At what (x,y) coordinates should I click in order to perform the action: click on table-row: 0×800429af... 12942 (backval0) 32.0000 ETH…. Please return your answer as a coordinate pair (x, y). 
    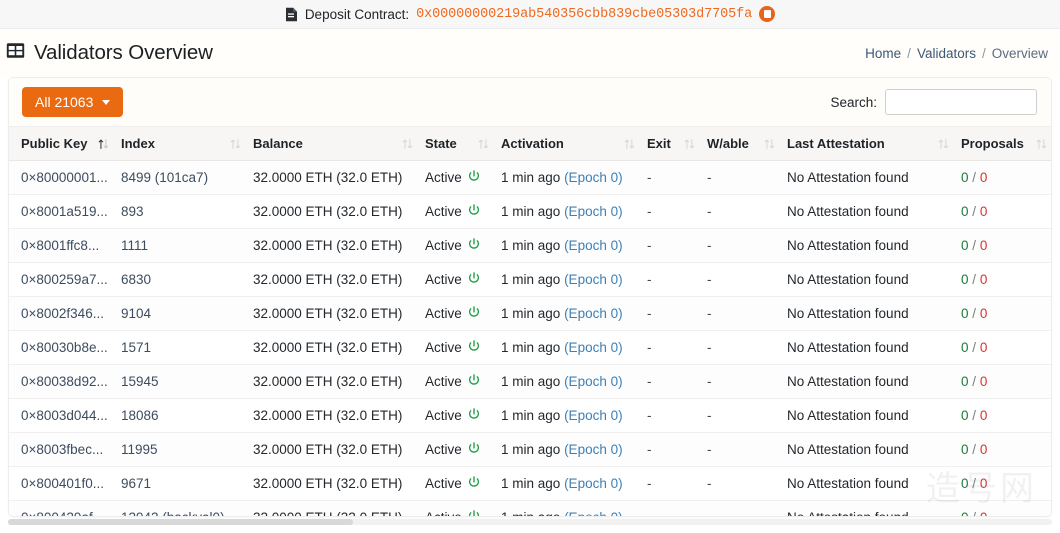
    Looking at the image, I should click on (530, 508).